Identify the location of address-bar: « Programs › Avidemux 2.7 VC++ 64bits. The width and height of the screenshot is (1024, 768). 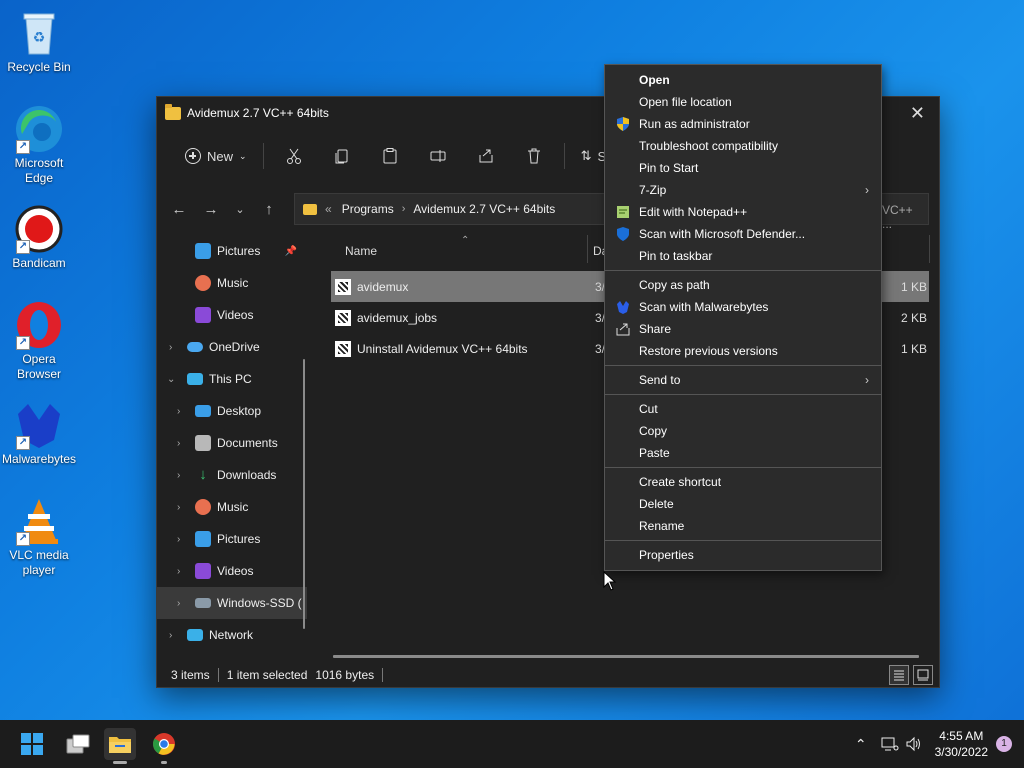
(454, 209).